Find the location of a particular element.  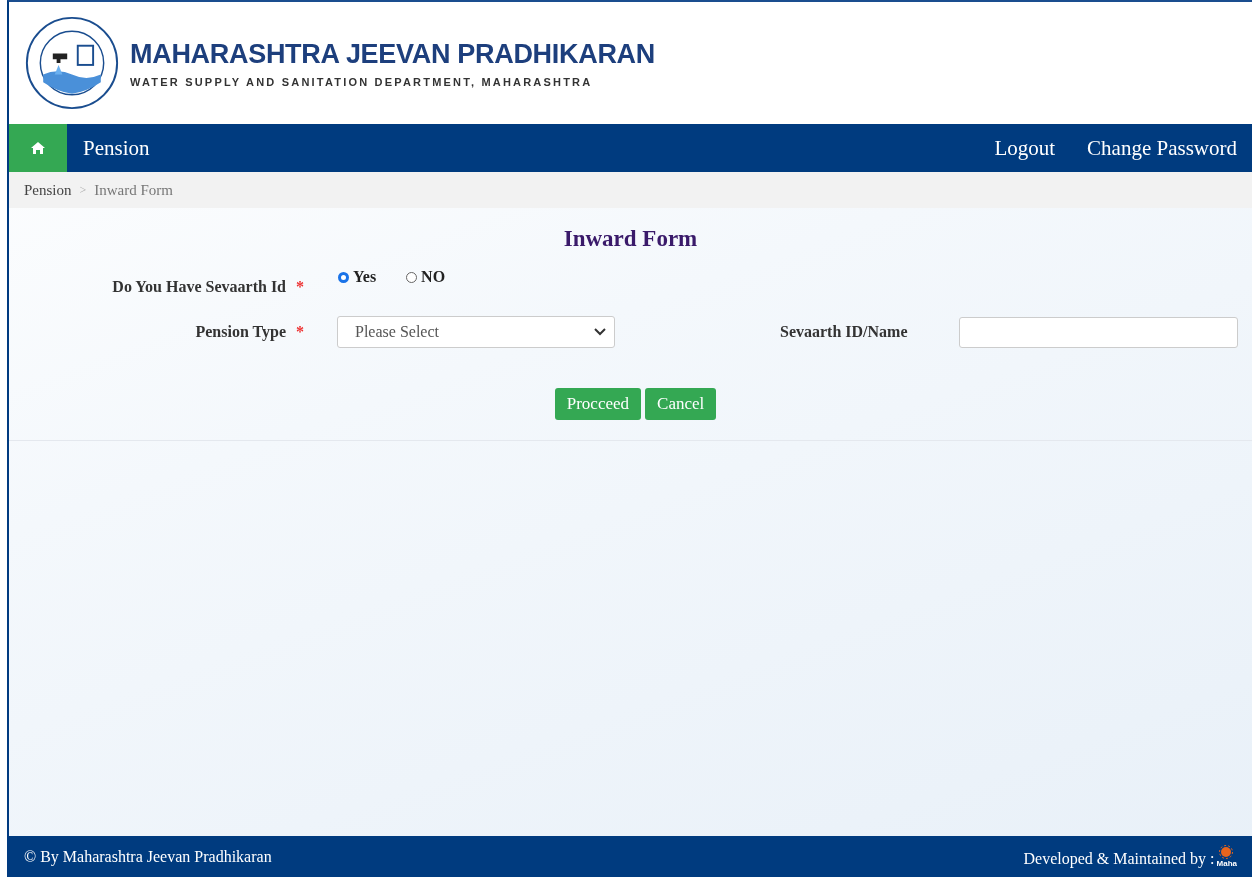

field-label: Sevaarth ID/Name is located at coordinates (844, 332).